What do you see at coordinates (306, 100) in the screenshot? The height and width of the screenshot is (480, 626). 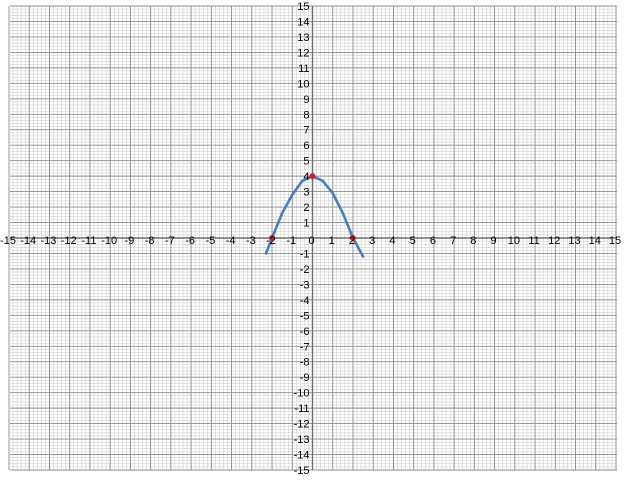 I see `y-tick-label: 9` at bounding box center [306, 100].